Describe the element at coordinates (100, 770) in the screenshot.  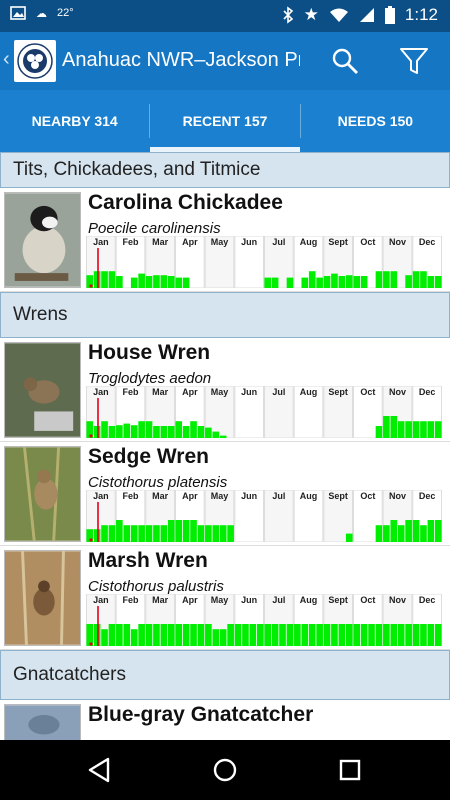
I see `back-nav-icon` at that location.